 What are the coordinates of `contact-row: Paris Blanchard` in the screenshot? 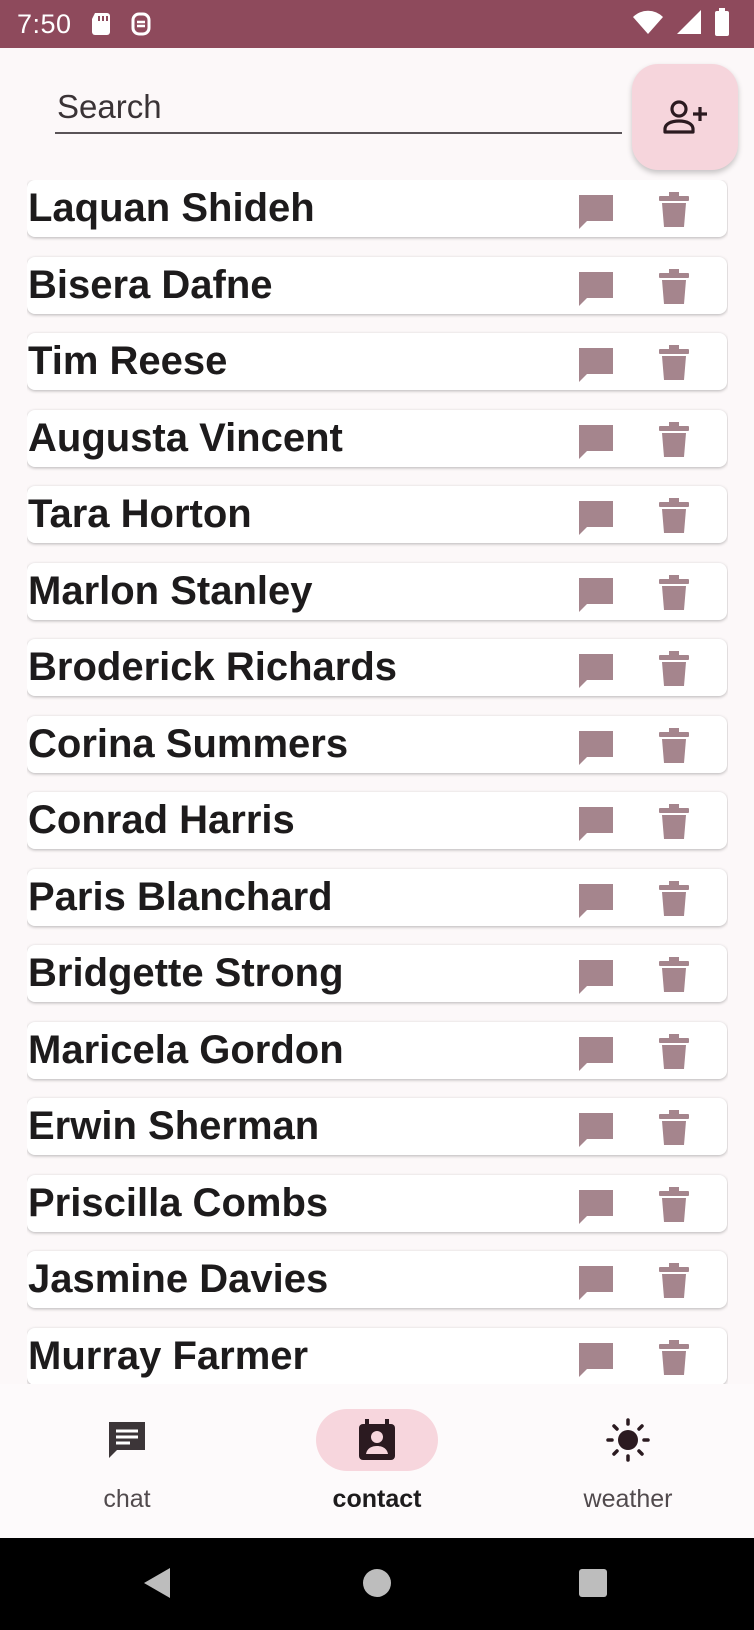 It's located at (377, 897).